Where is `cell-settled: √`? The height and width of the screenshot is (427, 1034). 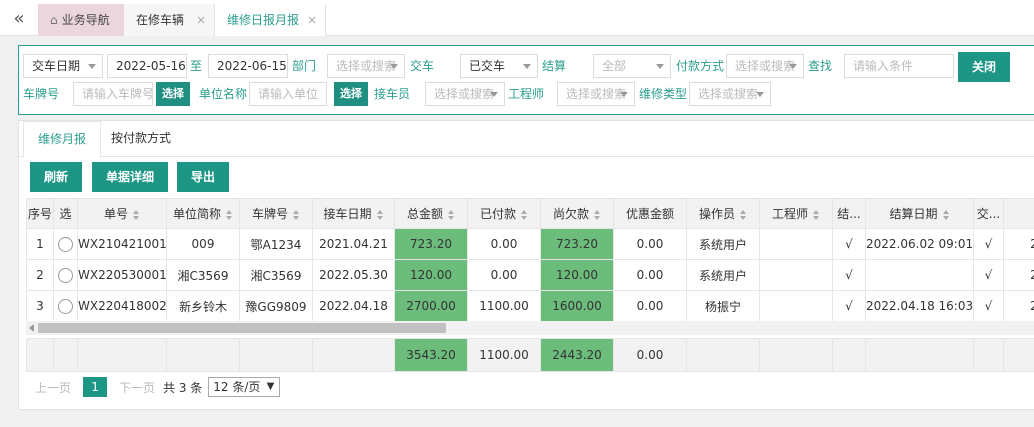 cell-settled: √ is located at coordinates (849, 275).